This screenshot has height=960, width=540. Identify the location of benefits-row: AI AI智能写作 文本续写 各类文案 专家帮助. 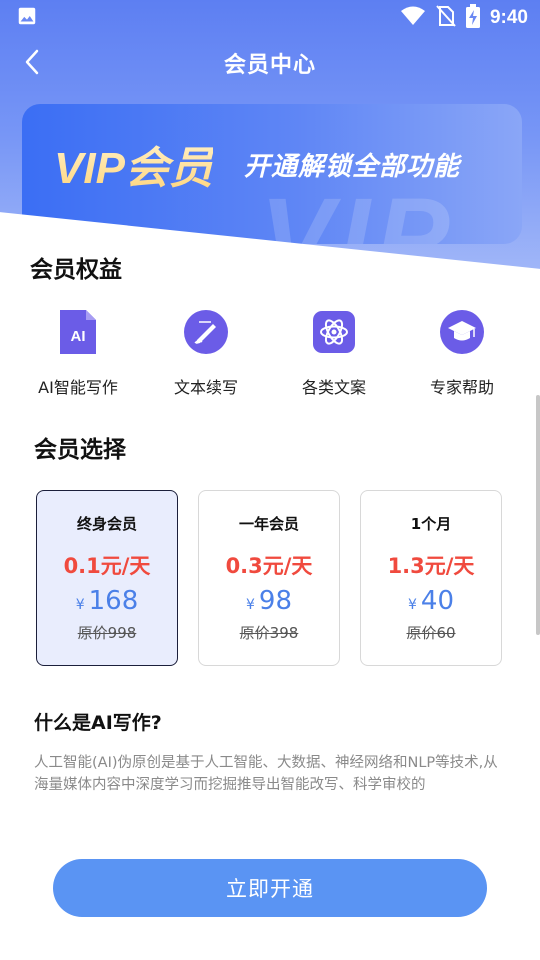
(270, 353).